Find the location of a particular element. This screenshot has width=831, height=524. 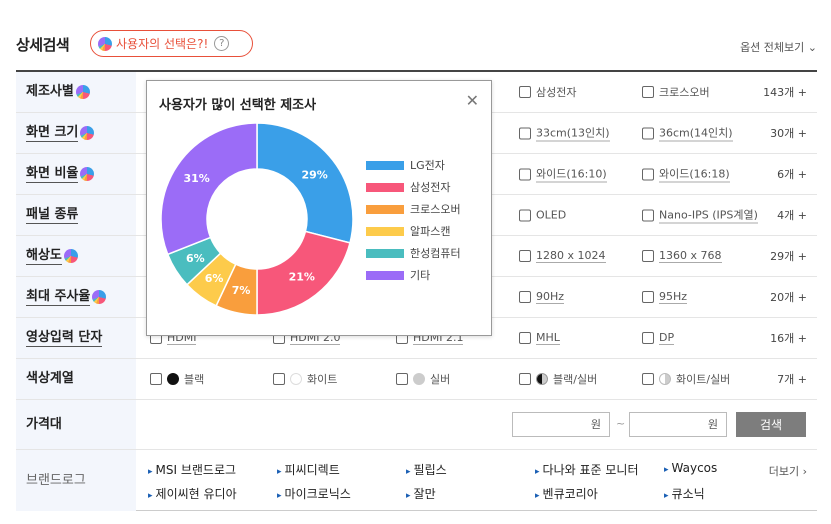

color-swatch-black-silver is located at coordinates (542, 379).